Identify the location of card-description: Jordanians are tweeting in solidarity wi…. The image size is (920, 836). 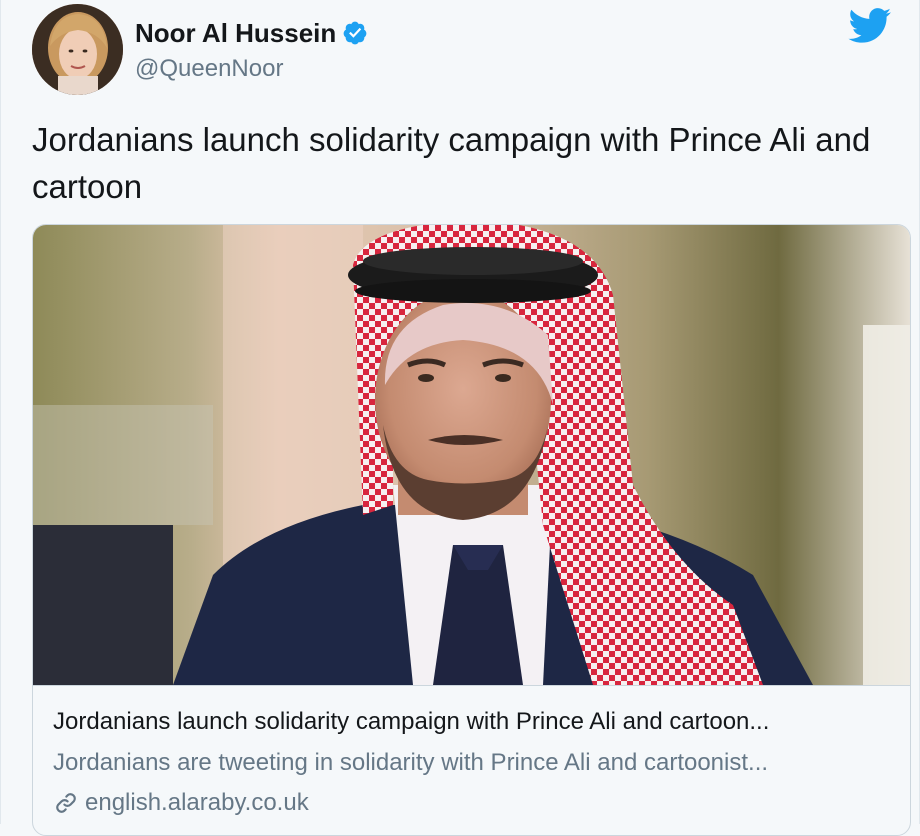
(411, 762).